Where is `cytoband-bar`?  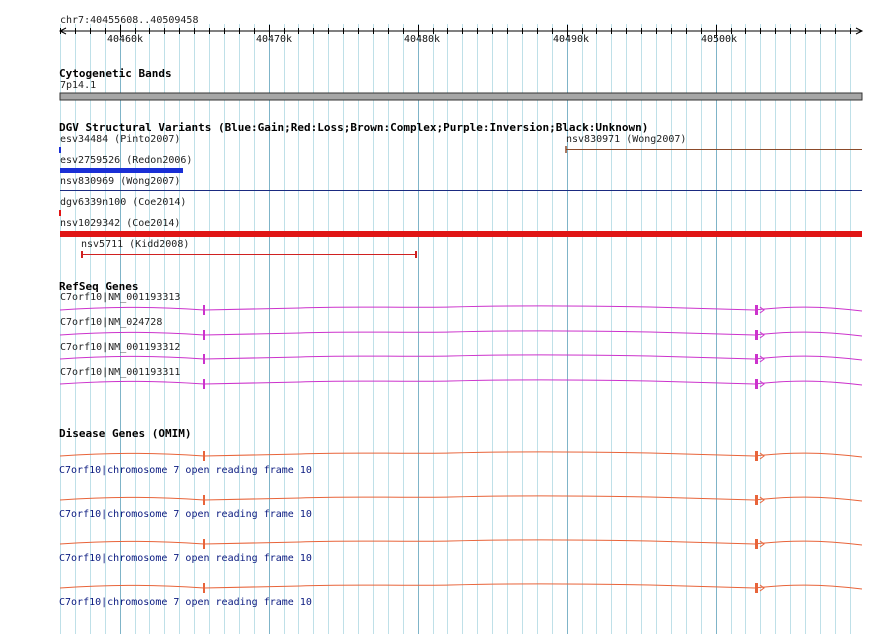
cytoband-bar is located at coordinates (461, 96).